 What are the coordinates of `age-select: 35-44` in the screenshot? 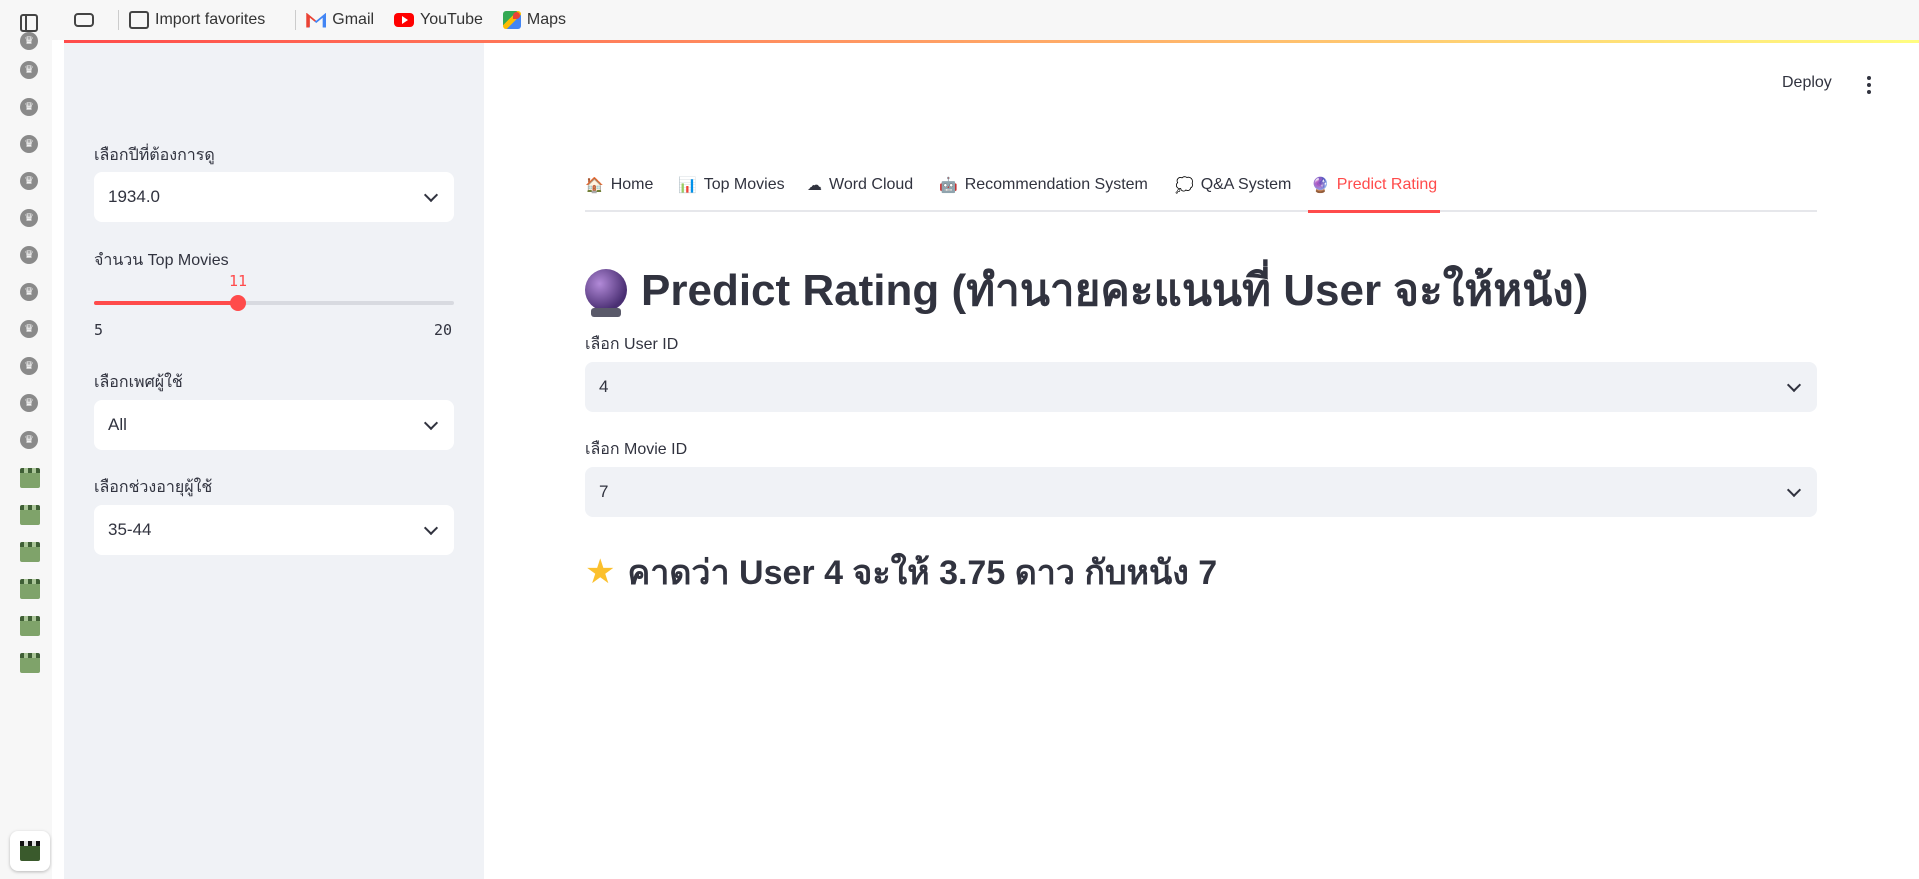 It's located at (274, 530).